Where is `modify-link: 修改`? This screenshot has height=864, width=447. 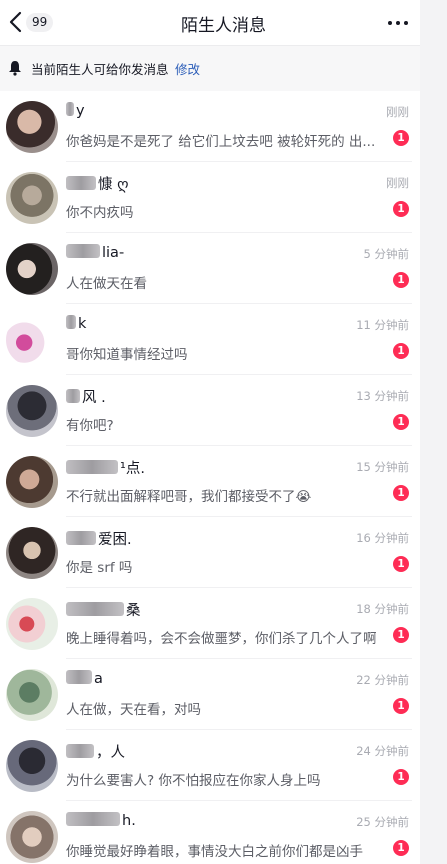 modify-link: 修改 is located at coordinates (187, 68).